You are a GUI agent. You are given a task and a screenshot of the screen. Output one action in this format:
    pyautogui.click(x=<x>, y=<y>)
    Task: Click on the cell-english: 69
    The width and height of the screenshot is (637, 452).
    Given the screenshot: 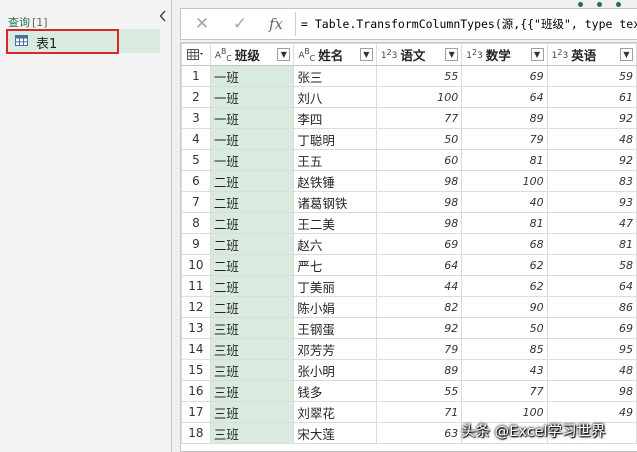 What is the action you would take?
    pyautogui.click(x=591, y=328)
    